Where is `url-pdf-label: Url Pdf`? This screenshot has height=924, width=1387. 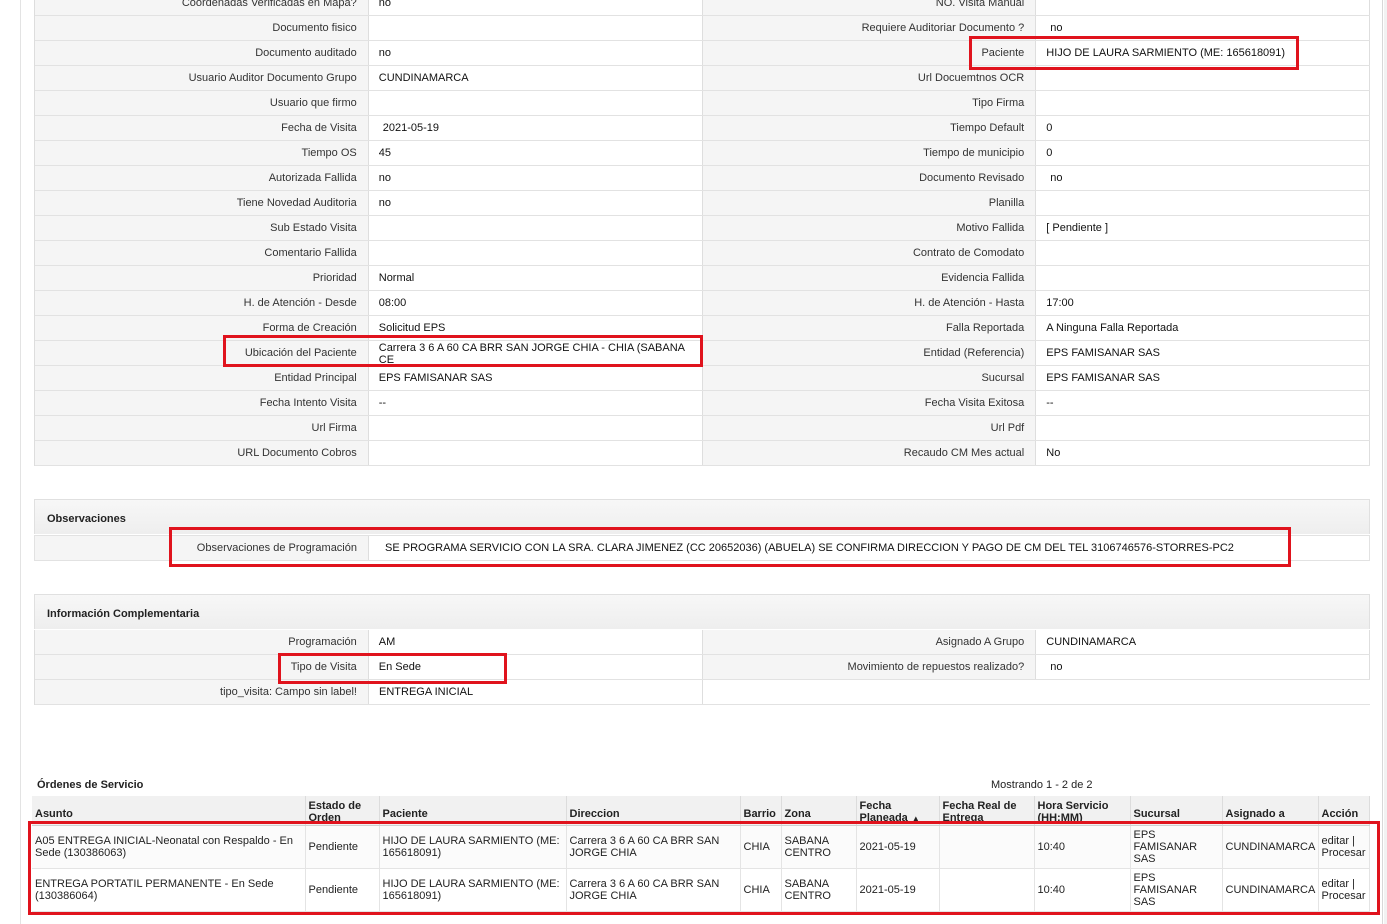 url-pdf-label: Url Pdf is located at coordinates (869, 428).